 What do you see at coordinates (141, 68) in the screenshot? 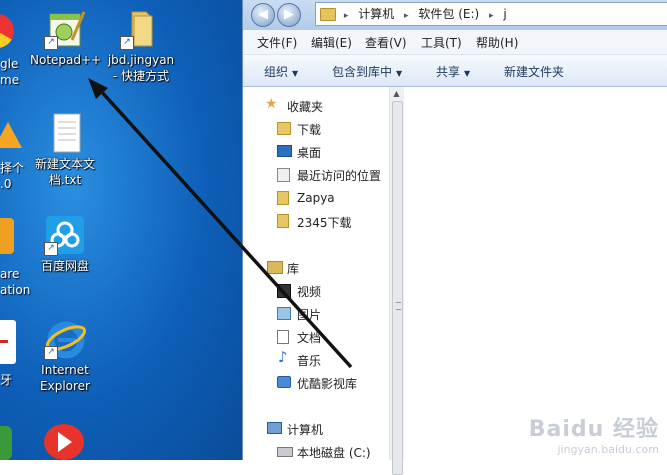
I see `jbd-label: jbd.jingyan - 快捷方式` at bounding box center [141, 68].